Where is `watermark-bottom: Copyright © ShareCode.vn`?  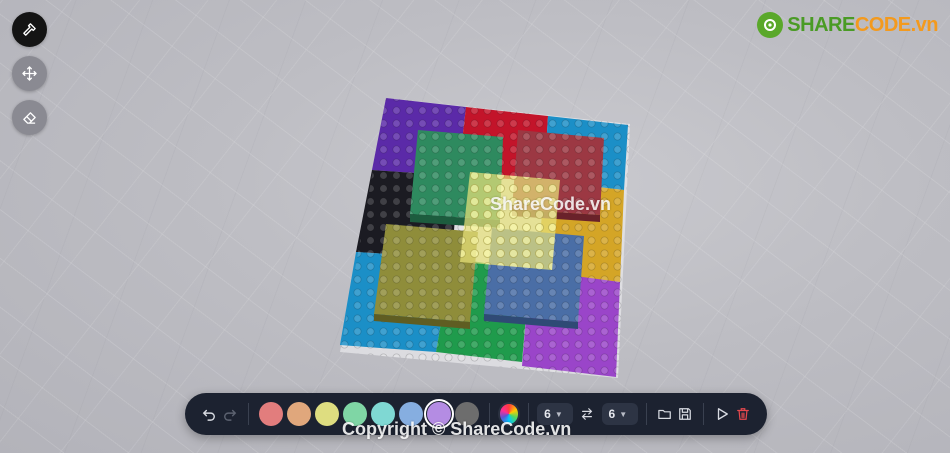 watermark-bottom: Copyright © ShareCode.vn is located at coordinates (457, 429).